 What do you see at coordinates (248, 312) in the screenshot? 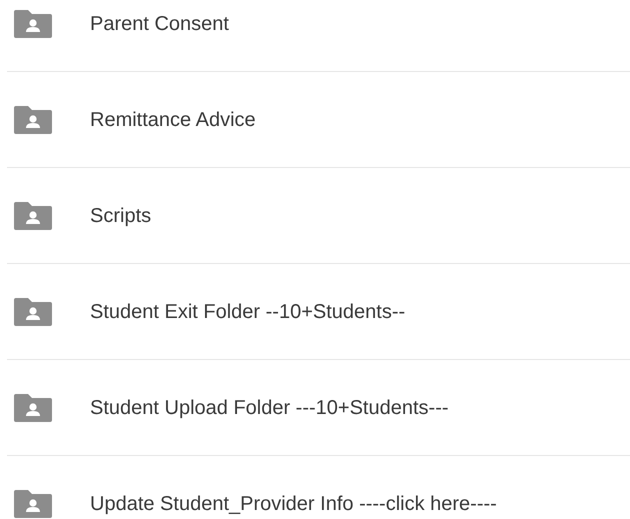
I see `folder-name: Student Exit Folder --10+Students--` at bounding box center [248, 312].